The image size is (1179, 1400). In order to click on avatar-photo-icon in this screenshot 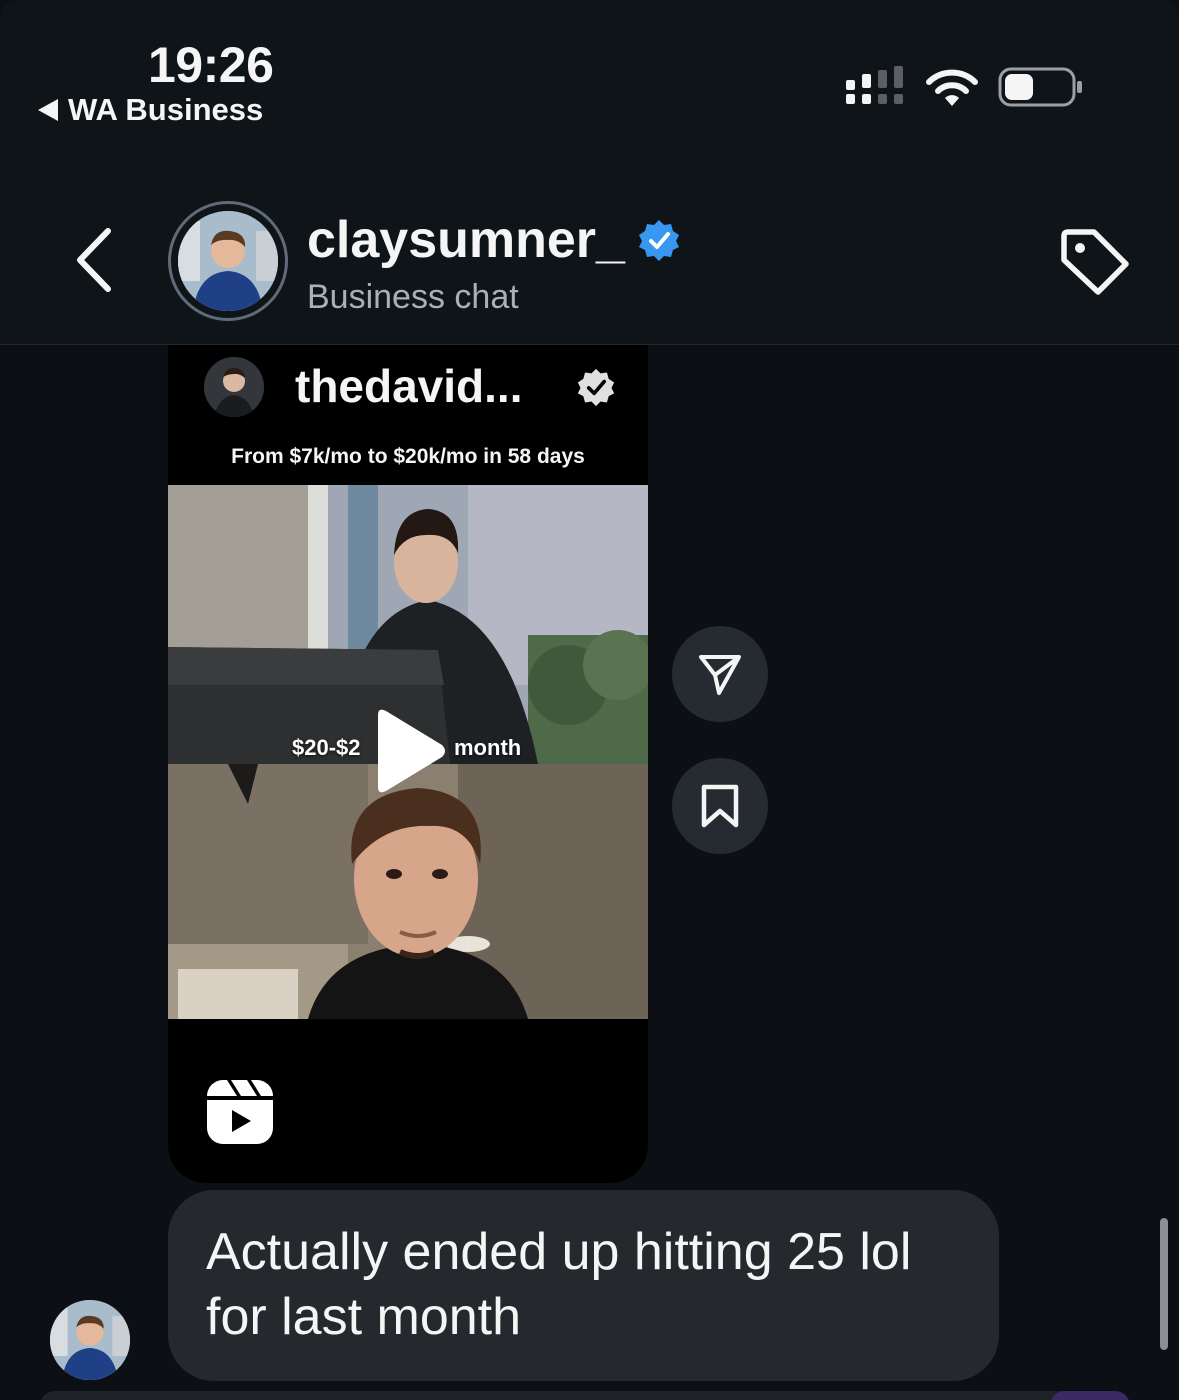, I will do `click(228, 261)`.